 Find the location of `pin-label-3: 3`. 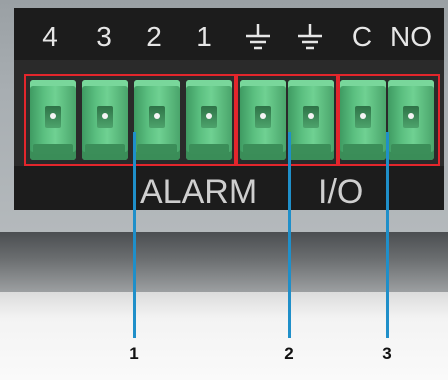

pin-label-3: 3 is located at coordinates (104, 36).